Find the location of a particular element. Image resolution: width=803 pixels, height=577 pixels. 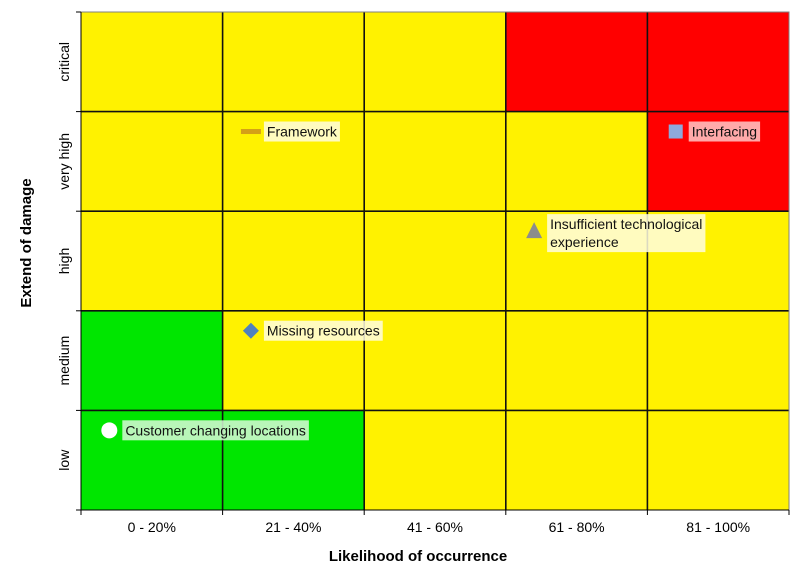

y-tick-labels: low medium high very high critical is located at coordinates (64, 256).